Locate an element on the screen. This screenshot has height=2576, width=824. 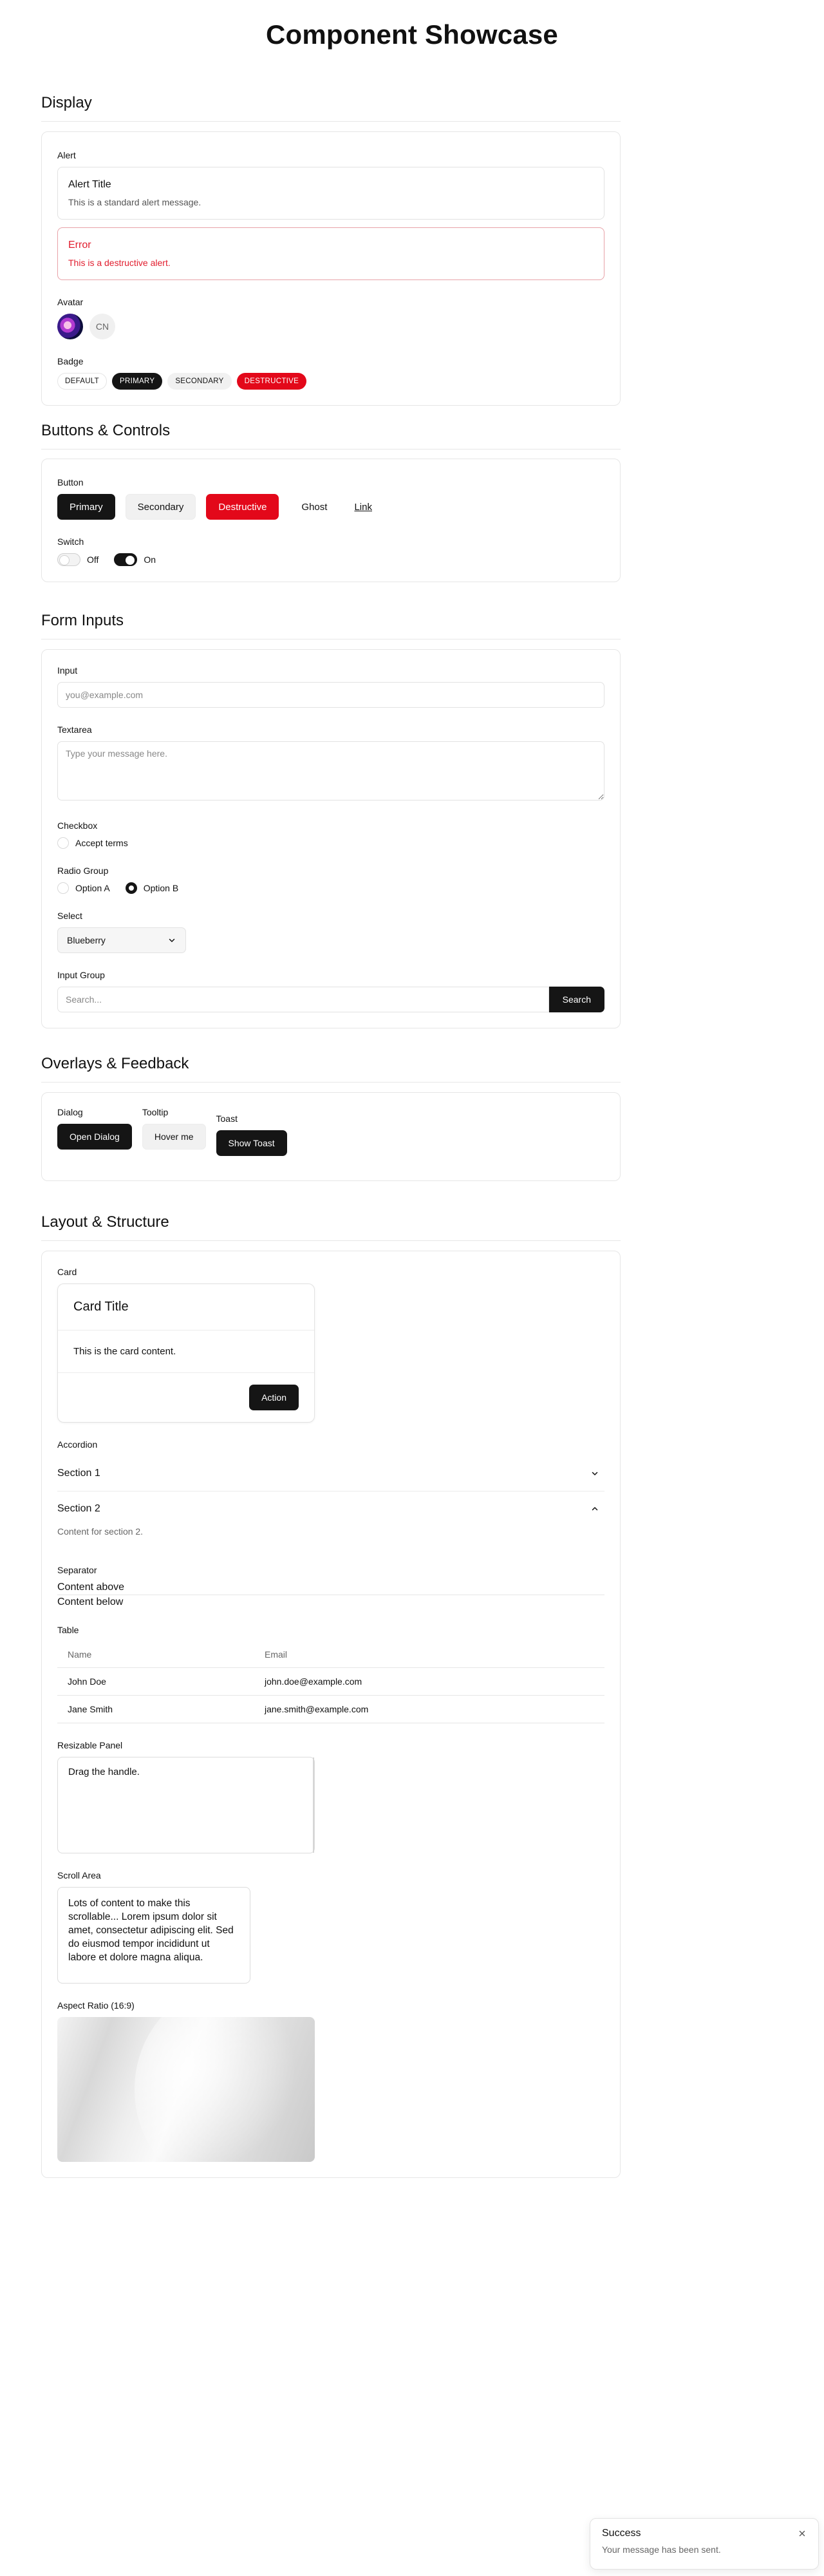
checkbox-label: Checkbox is located at coordinates (77, 825).